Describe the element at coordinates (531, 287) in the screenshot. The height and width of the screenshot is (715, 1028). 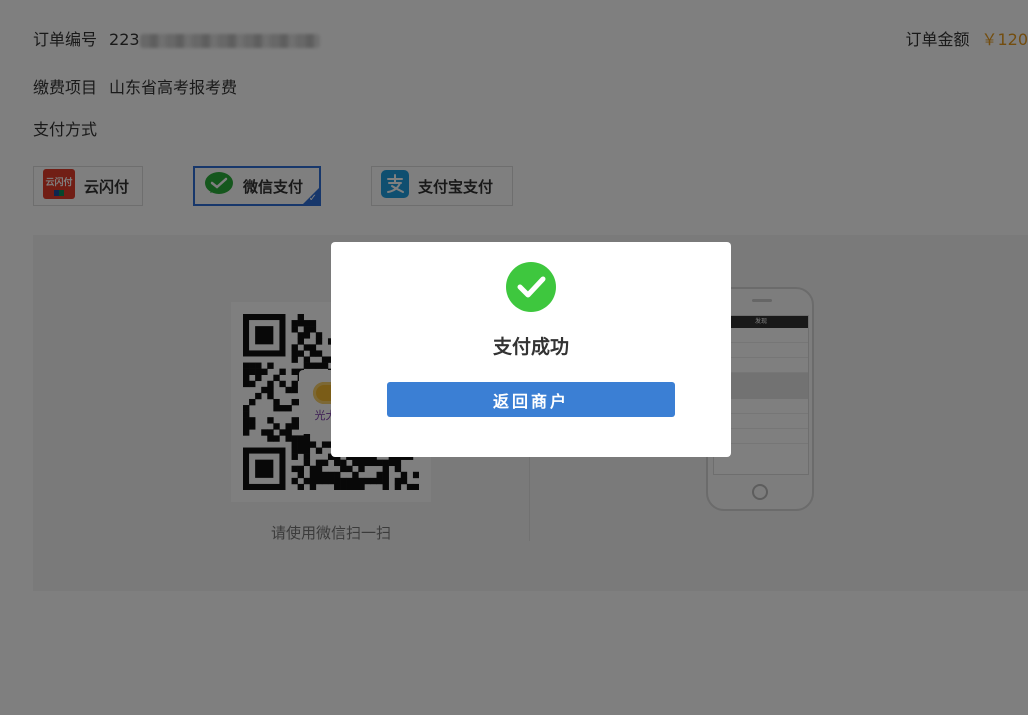
I see `success-check-icon` at that location.